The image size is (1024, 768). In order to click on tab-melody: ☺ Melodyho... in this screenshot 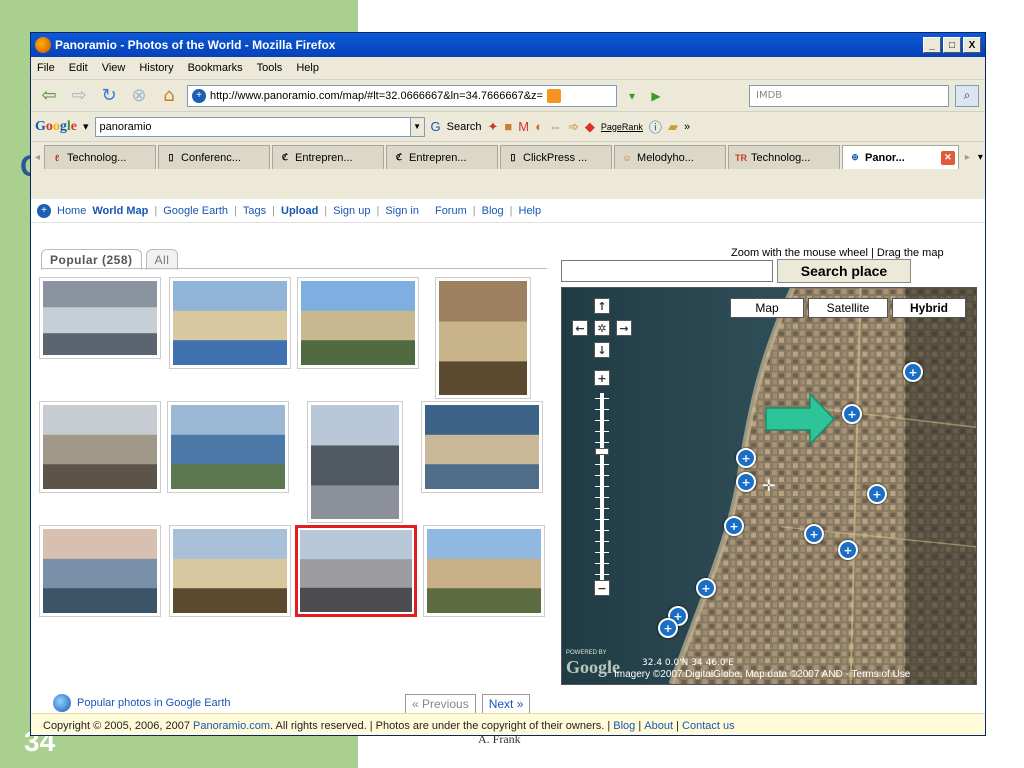, I will do `click(670, 157)`.